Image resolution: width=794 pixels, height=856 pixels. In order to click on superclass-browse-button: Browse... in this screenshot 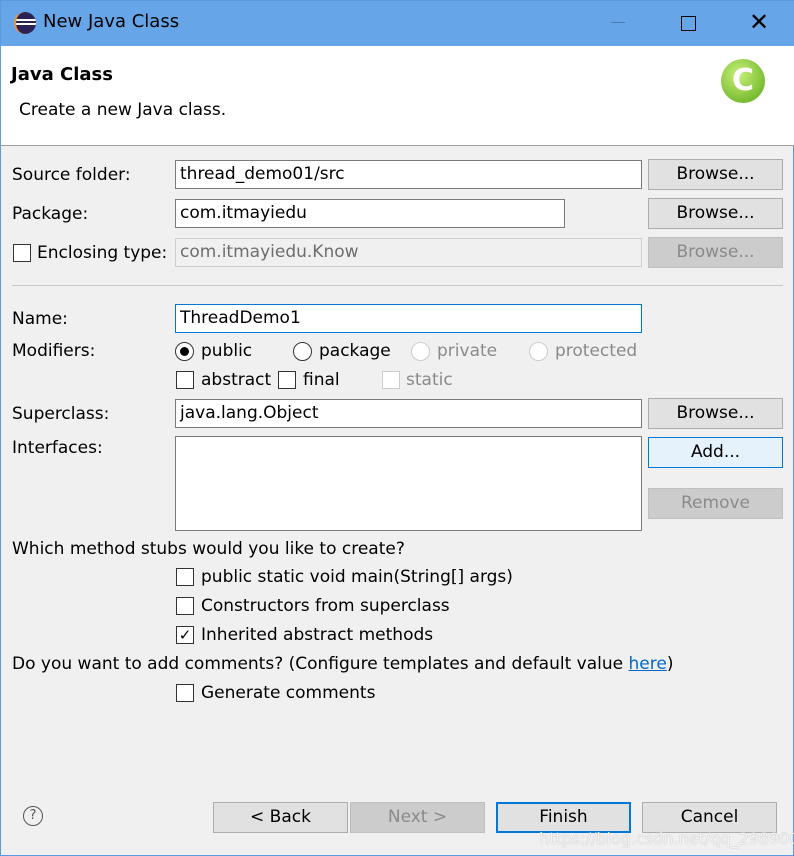, I will do `click(715, 413)`.